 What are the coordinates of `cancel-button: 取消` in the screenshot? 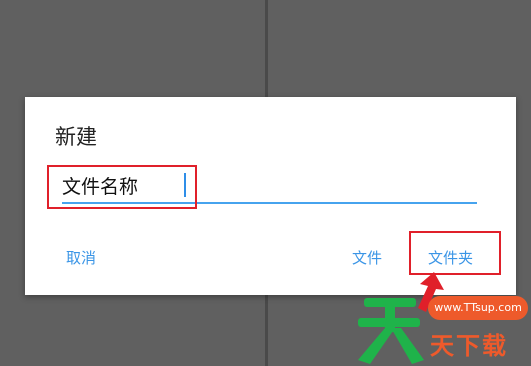 It's located at (81, 257).